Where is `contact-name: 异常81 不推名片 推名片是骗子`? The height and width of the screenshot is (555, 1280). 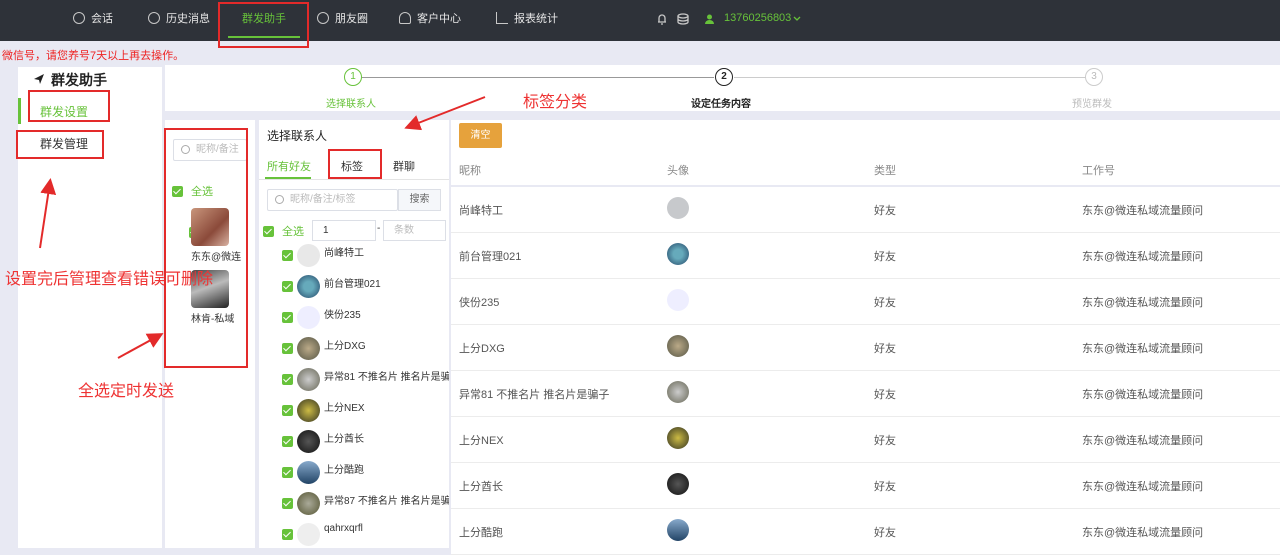
contact-name: 异常81 不推名片 推名片是骗子 is located at coordinates (387, 377).